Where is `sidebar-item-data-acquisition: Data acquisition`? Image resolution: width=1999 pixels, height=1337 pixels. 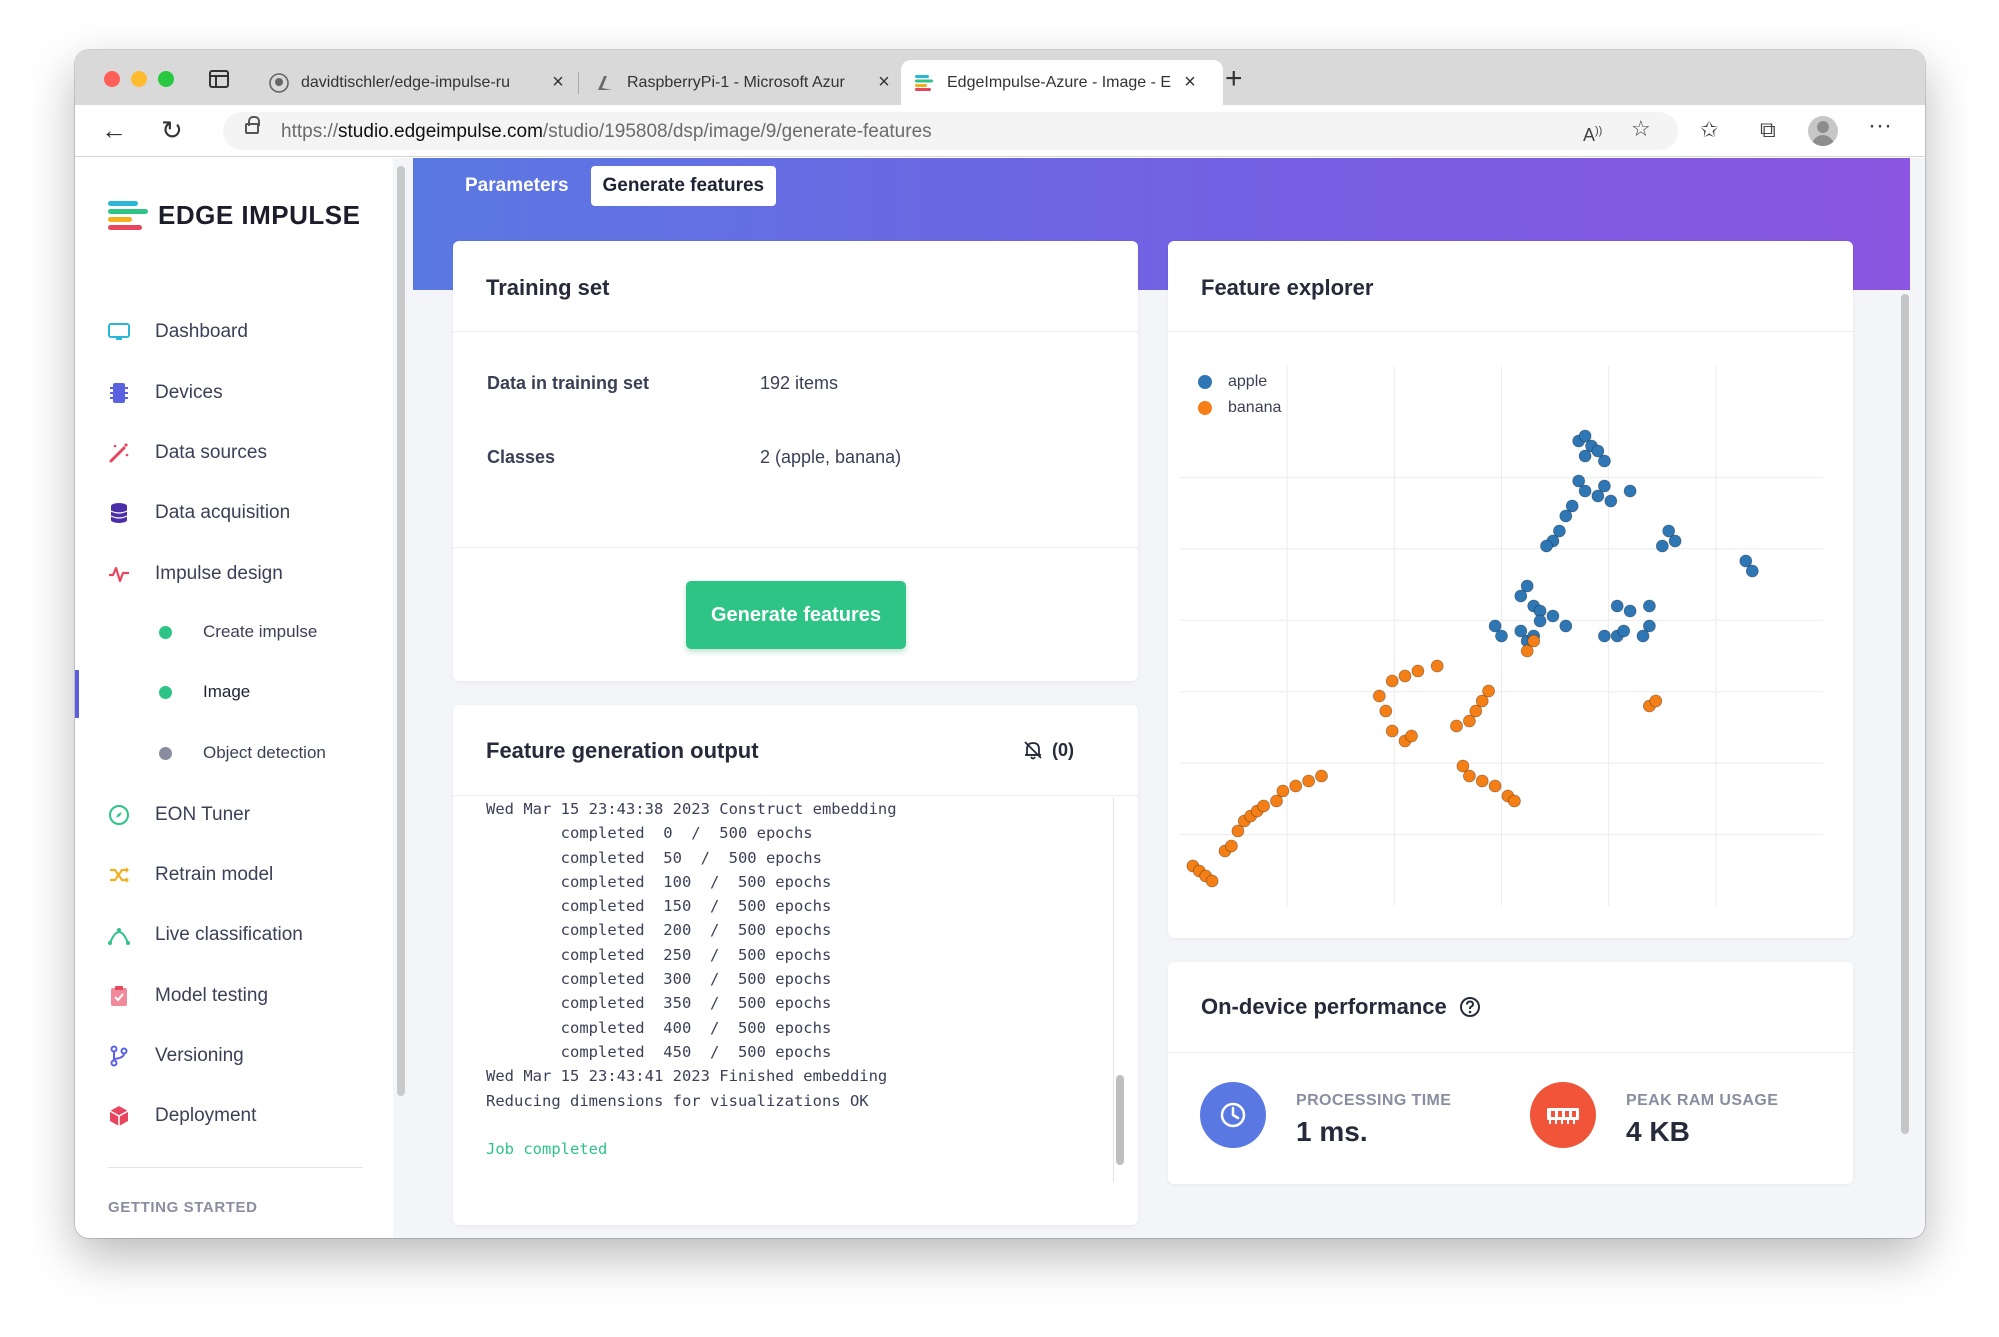
sidebar-item-data-acquisition: Data acquisition is located at coordinates (198, 513).